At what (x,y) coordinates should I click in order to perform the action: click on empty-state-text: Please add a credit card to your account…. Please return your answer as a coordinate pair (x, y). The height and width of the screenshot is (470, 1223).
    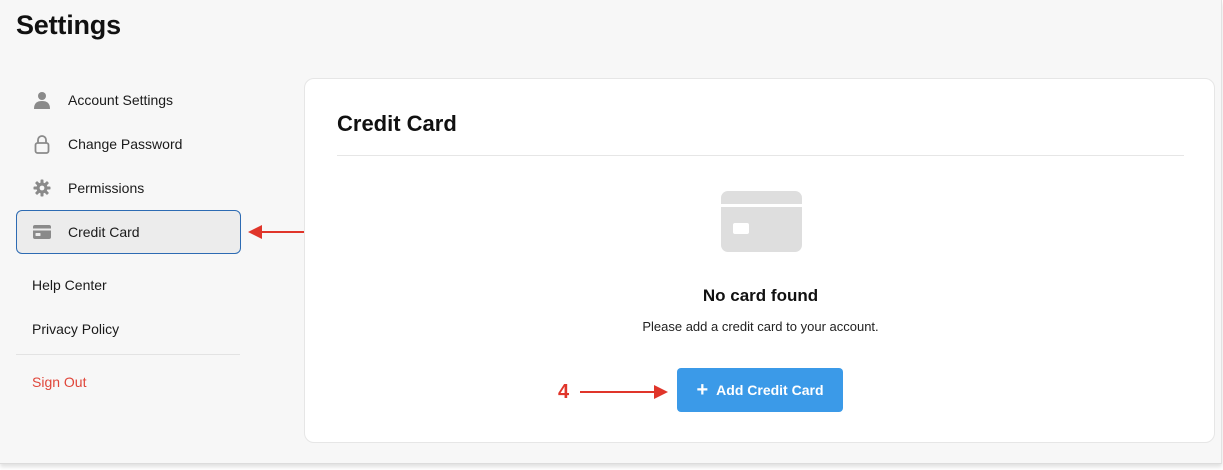
    Looking at the image, I should click on (760, 326).